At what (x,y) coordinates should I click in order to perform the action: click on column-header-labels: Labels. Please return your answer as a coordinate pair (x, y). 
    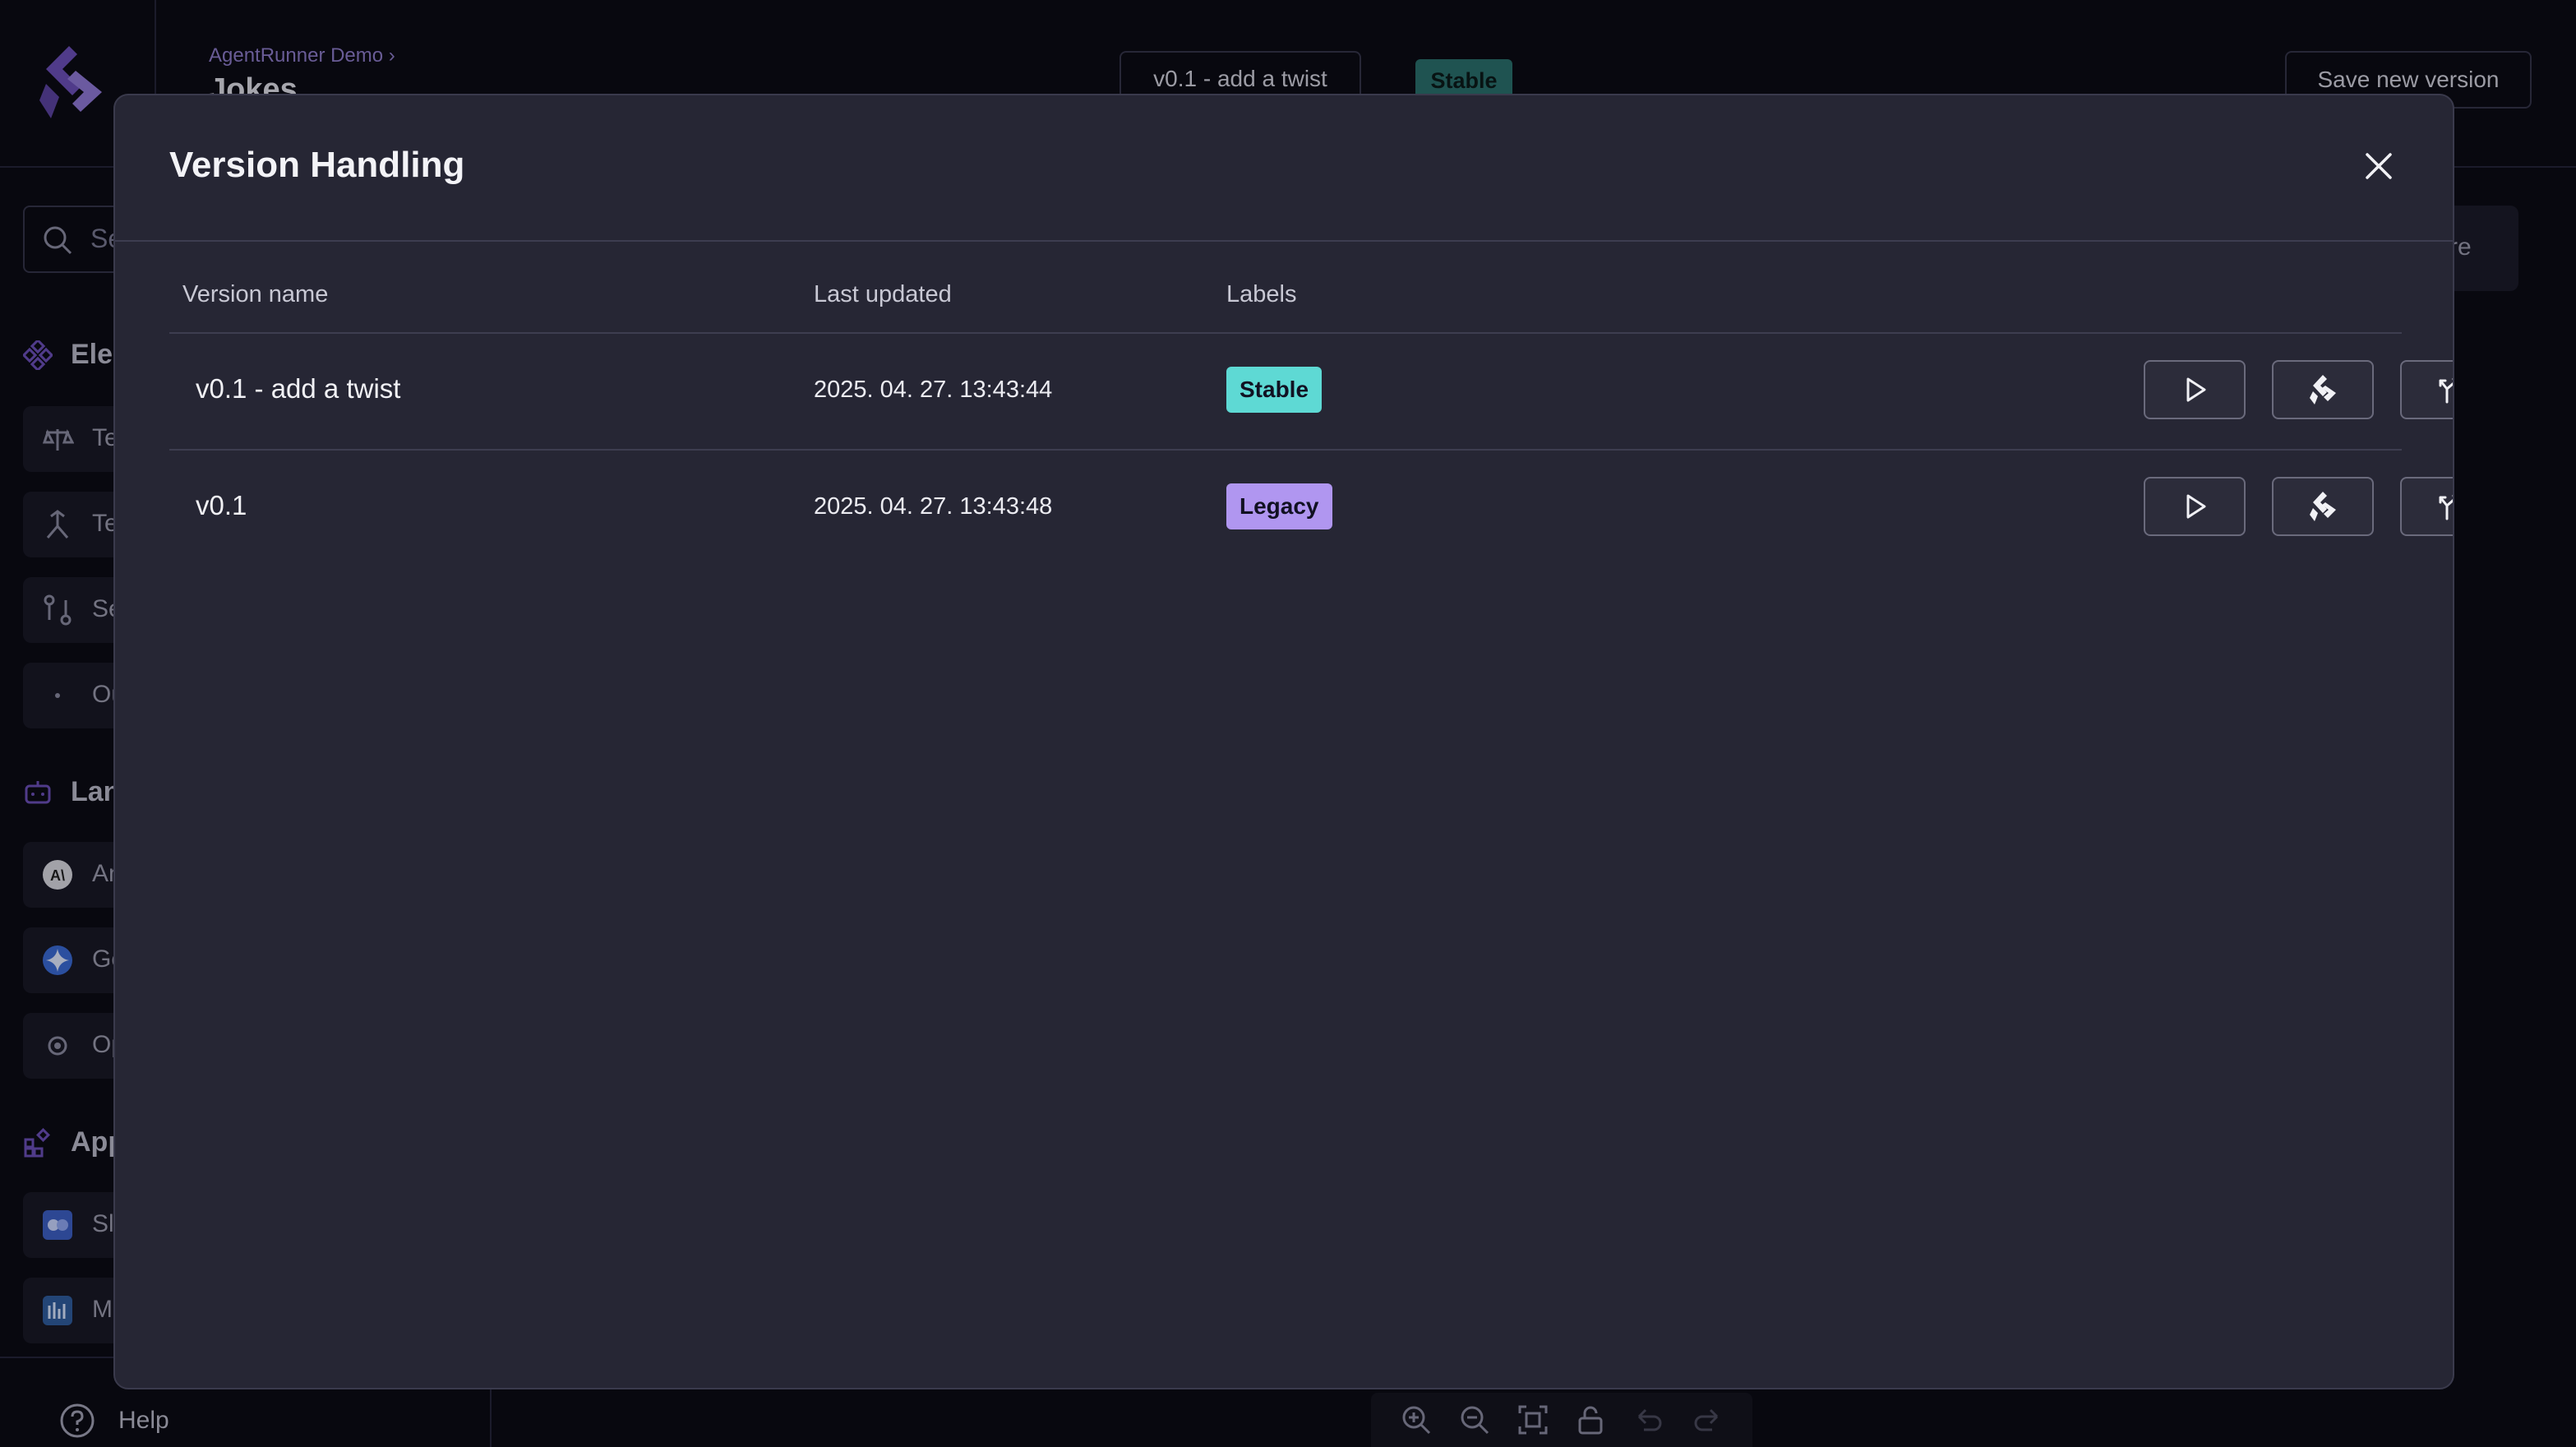
    Looking at the image, I should click on (1261, 294).